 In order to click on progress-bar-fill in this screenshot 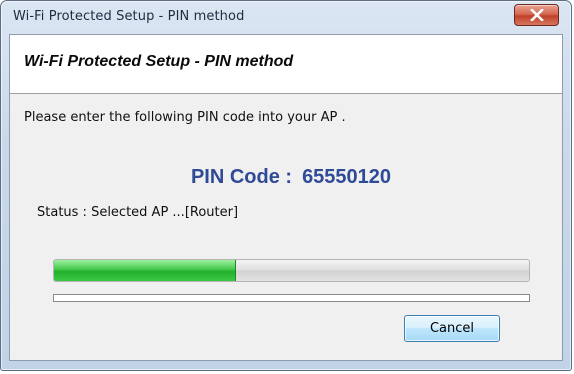, I will do `click(145, 270)`.